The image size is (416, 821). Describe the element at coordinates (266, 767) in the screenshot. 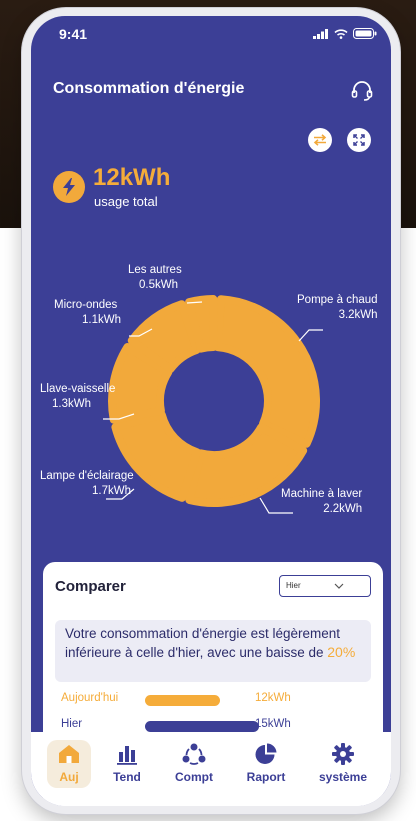

I see `tab-raport: Raport` at that location.